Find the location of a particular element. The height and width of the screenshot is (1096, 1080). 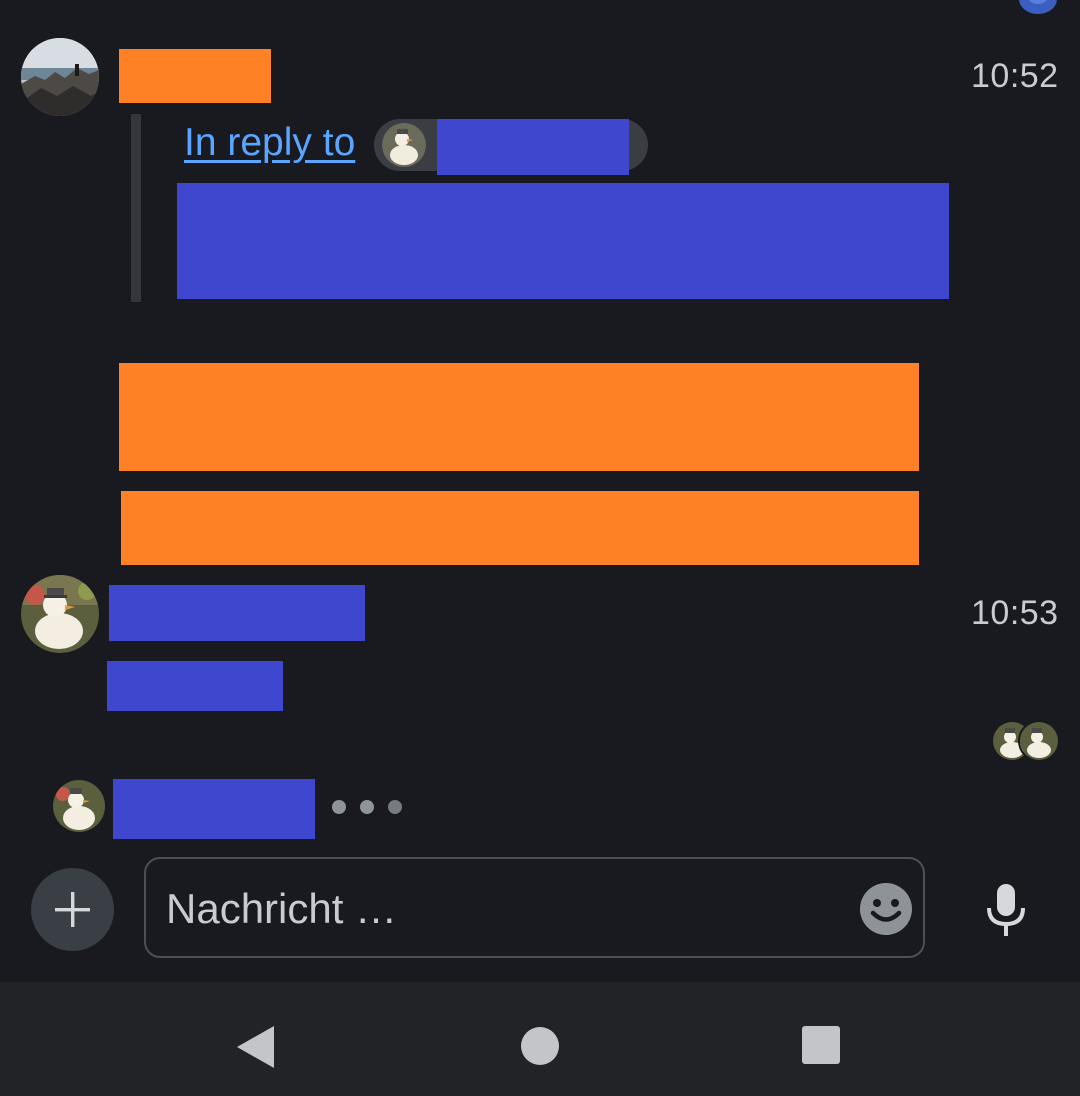

message-composer is located at coordinates (534, 907).